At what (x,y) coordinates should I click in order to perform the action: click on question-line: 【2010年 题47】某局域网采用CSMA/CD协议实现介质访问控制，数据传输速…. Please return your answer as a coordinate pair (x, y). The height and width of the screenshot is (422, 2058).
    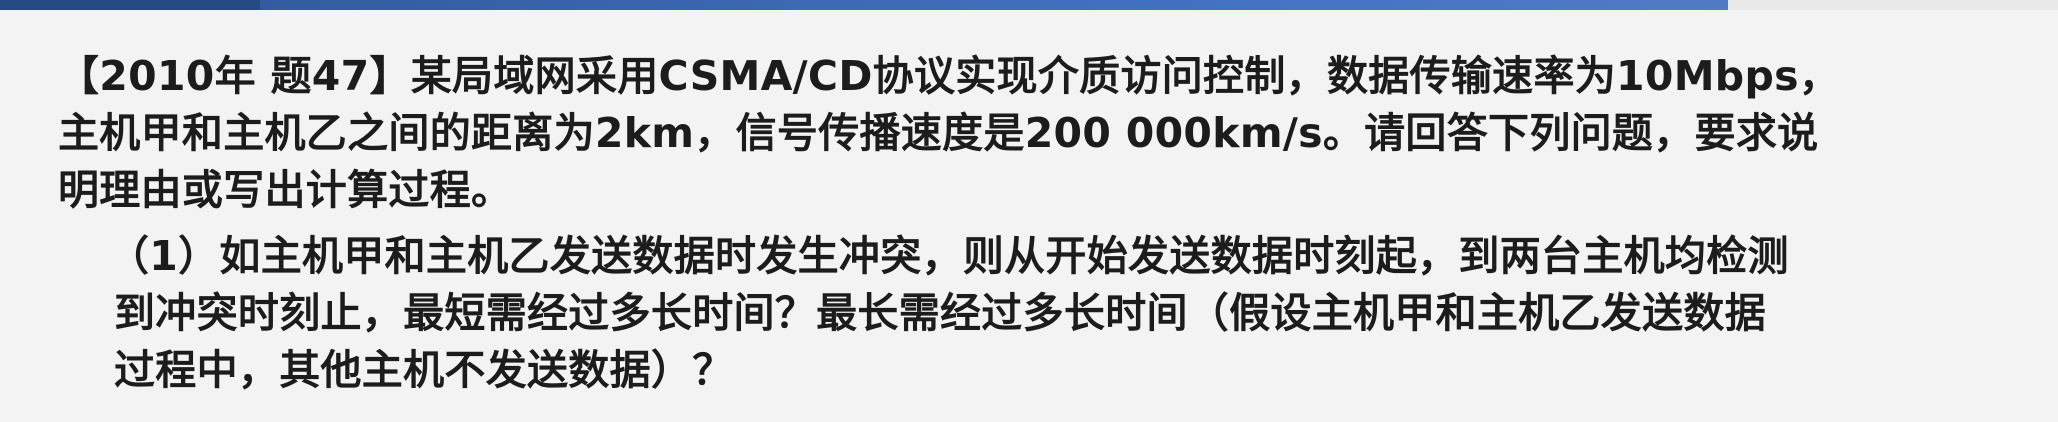
    Looking at the image, I should click on (949, 76).